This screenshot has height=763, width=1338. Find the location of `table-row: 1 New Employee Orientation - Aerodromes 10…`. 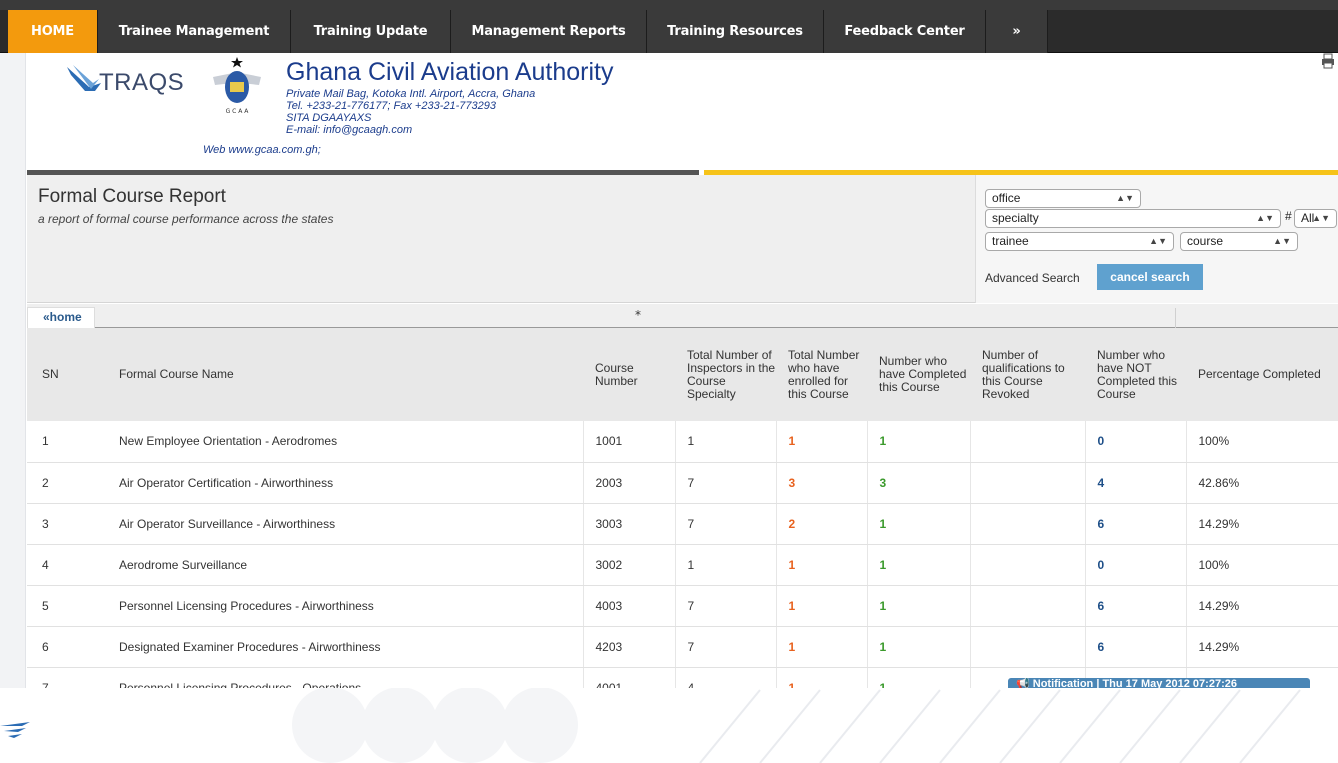

table-row: 1 New Employee Orientation - Aerodromes 10… is located at coordinates (682, 442).